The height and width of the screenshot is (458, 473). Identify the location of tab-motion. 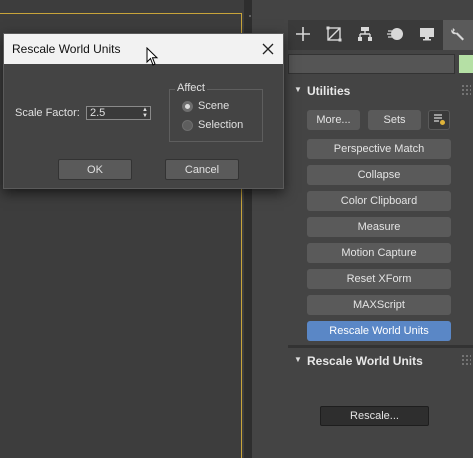
(396, 35).